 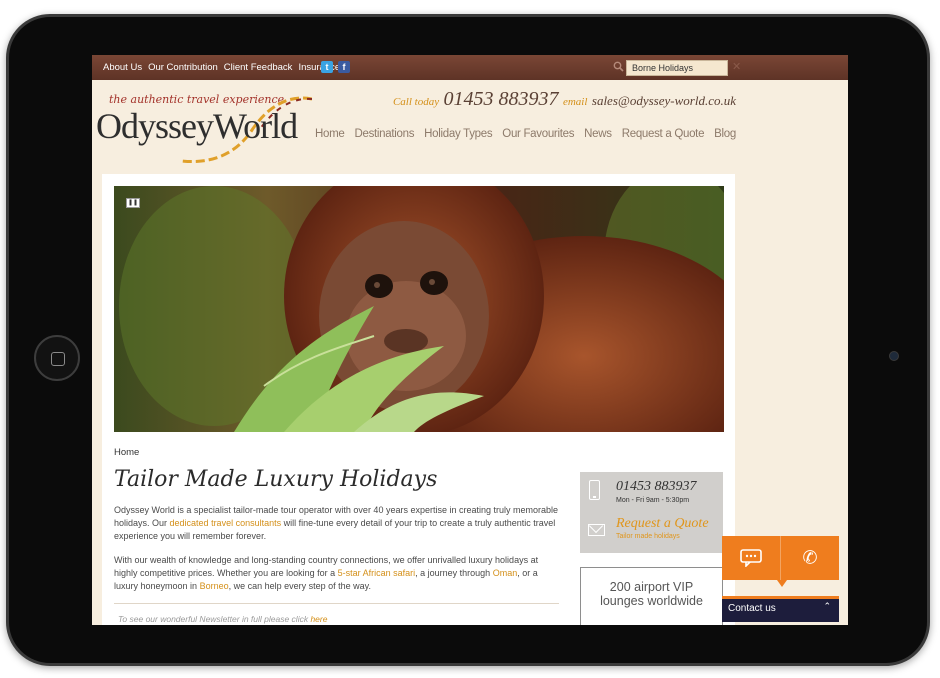 What do you see at coordinates (122, 67) in the screenshot?
I see `top-link-about: About Us` at bounding box center [122, 67].